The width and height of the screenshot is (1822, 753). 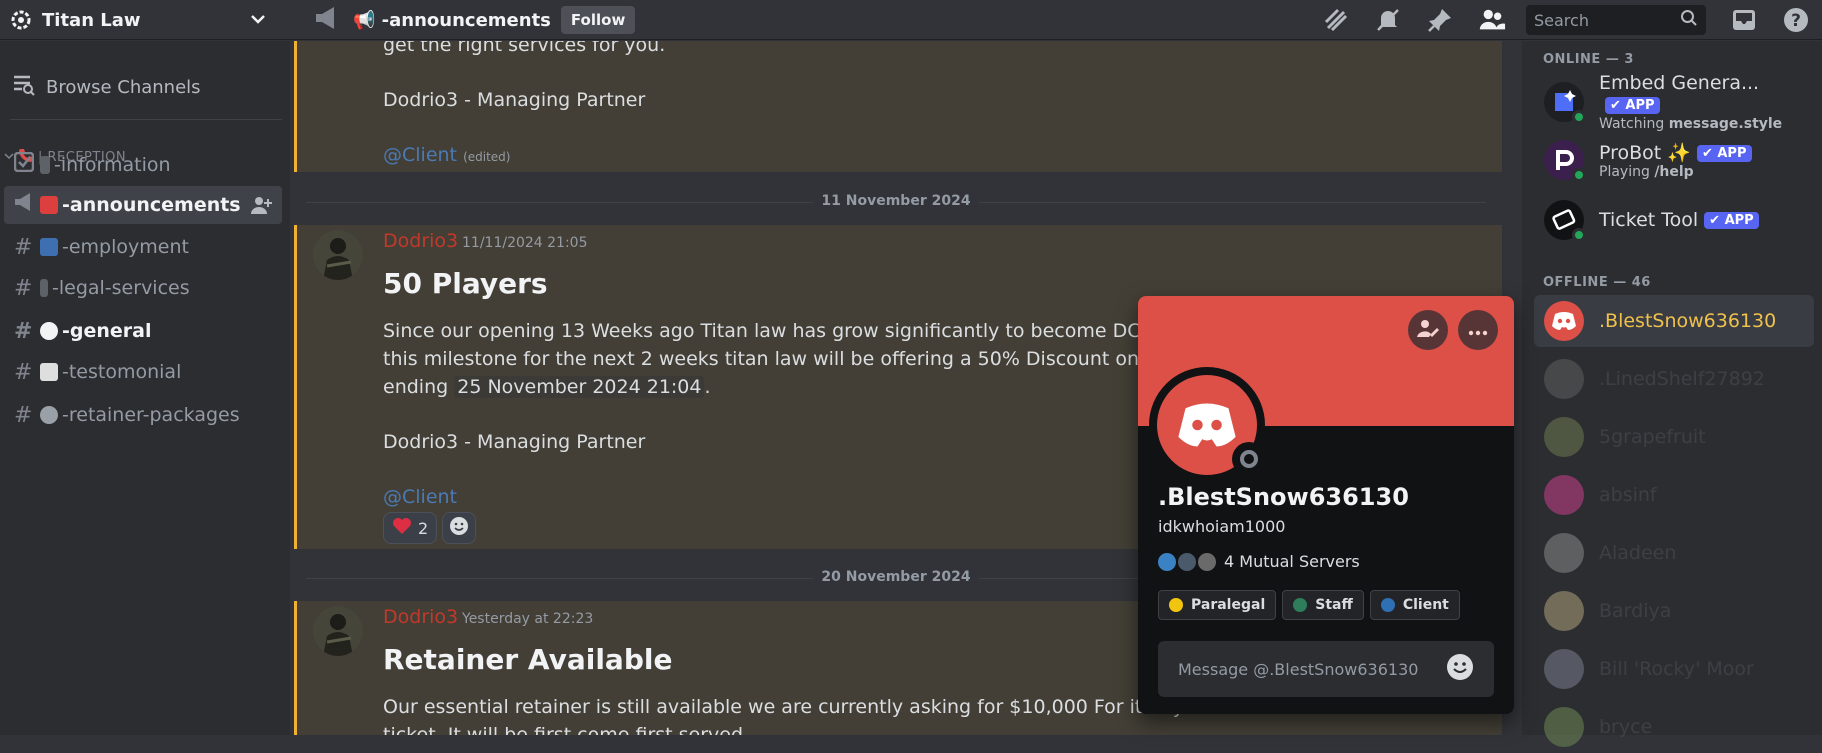 I want to click on member-bill-rocky-moor: Bill 'Rocky' Moor, so click(x=1674, y=669).